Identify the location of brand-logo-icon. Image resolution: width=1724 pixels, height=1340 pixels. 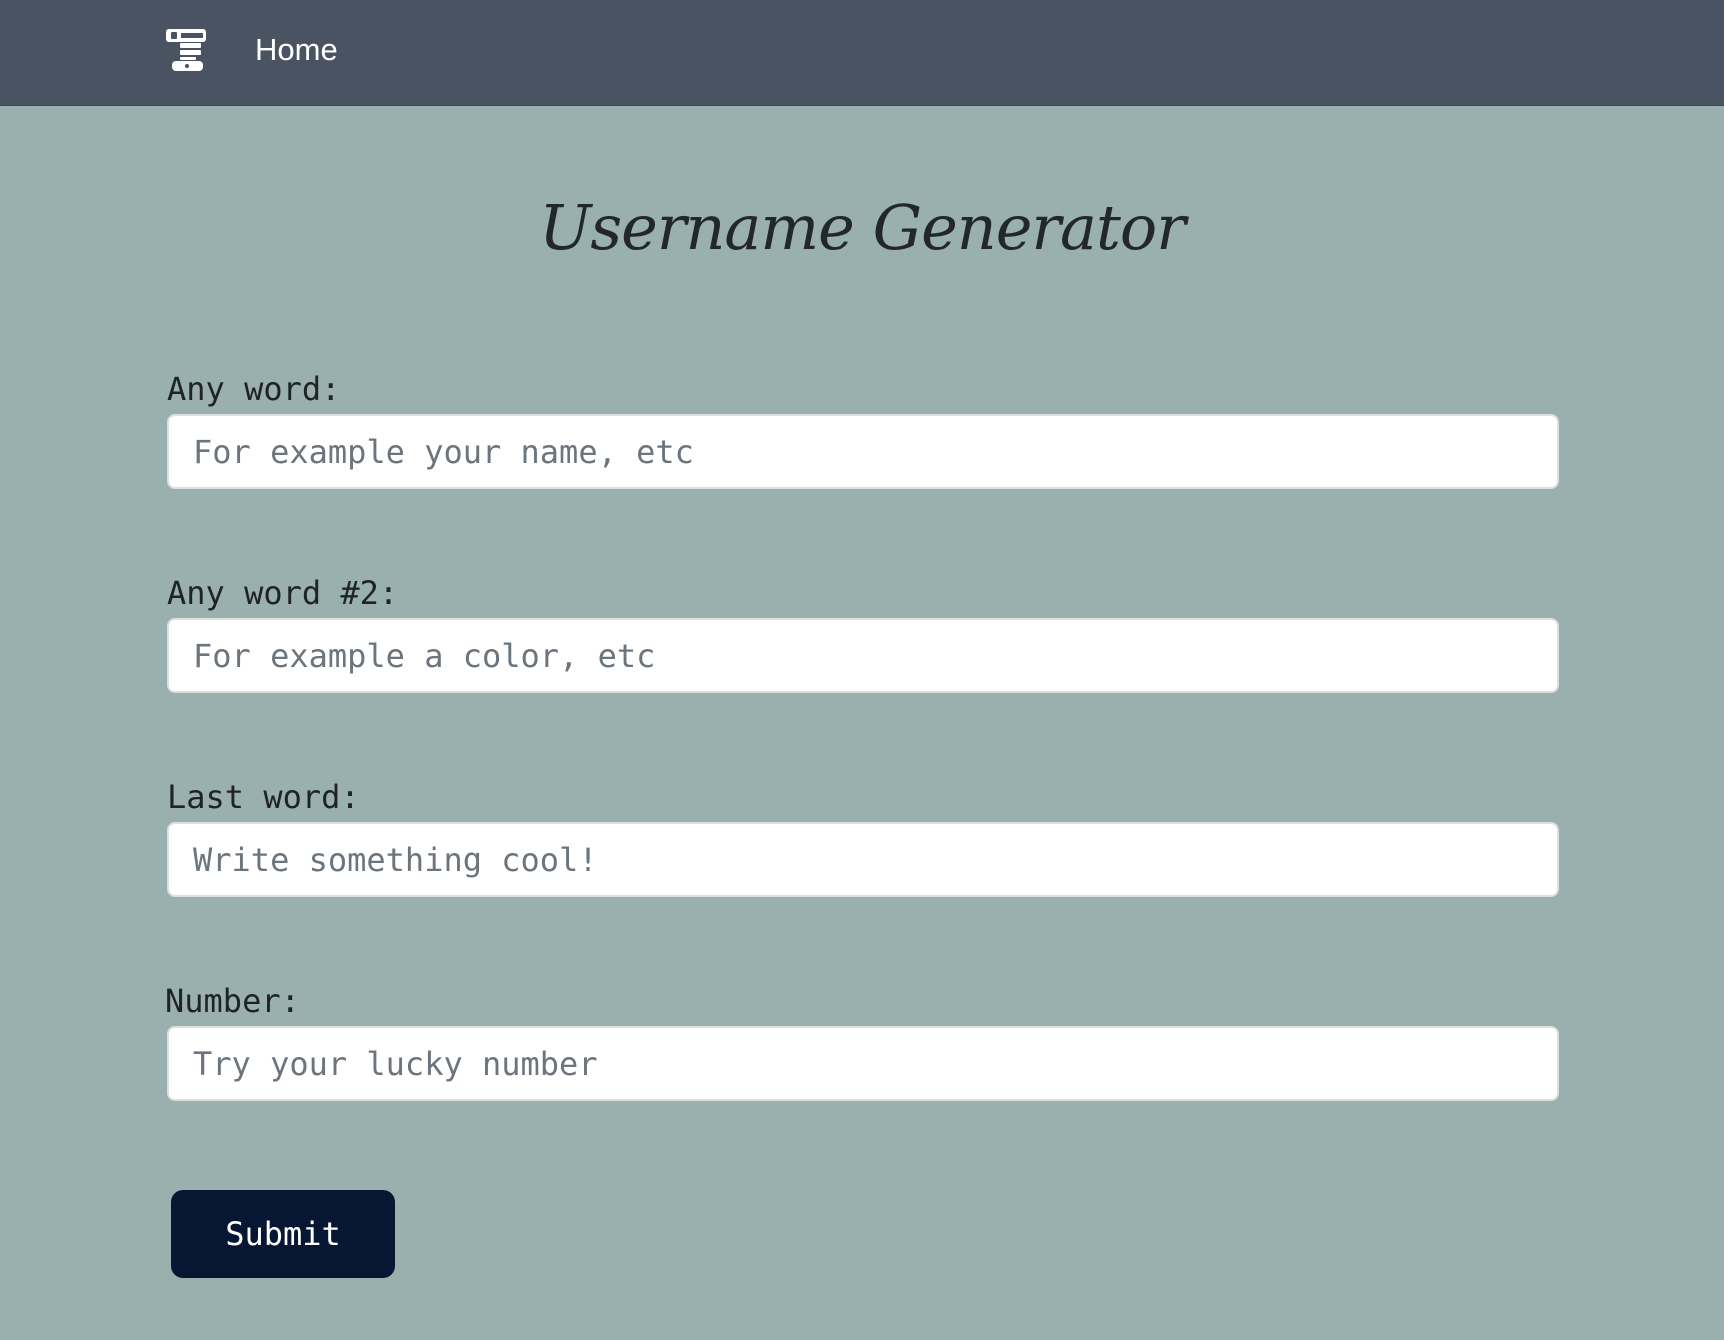
(186, 50).